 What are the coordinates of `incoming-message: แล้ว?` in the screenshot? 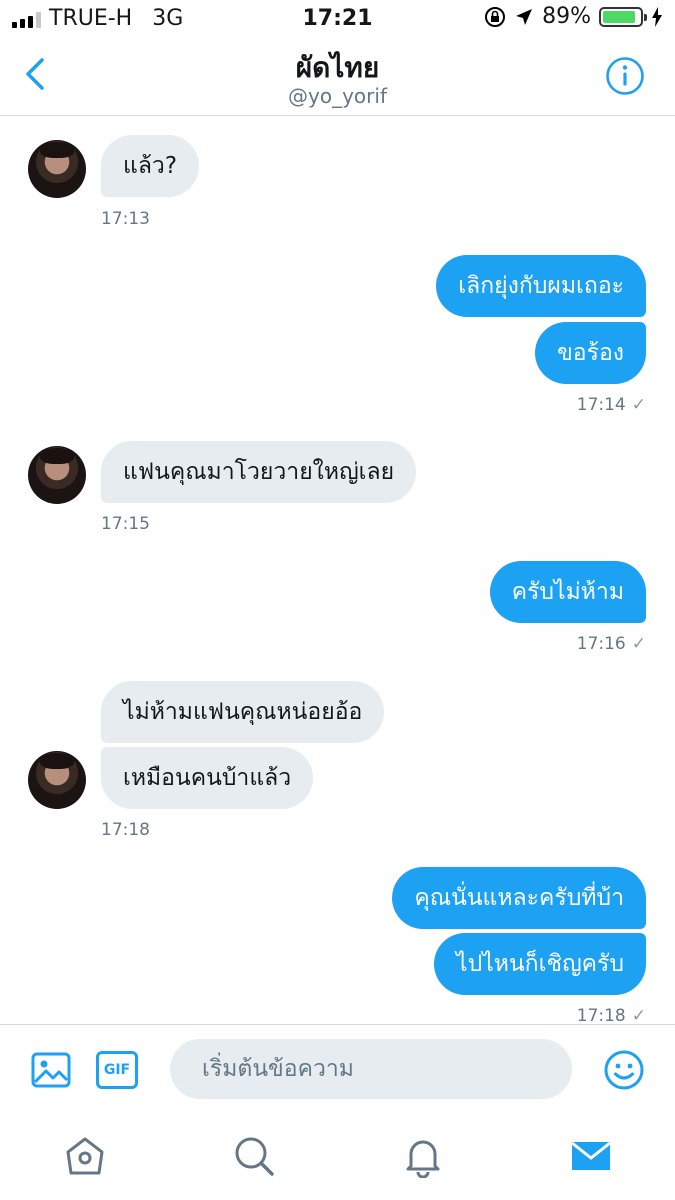 It's located at (150, 166).